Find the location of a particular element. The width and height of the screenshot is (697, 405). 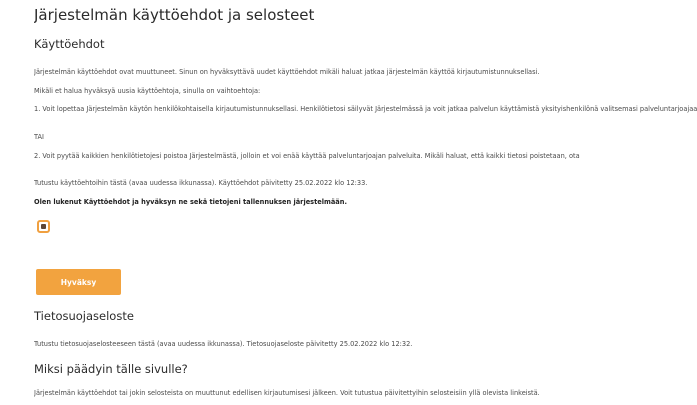

privacy-heading: Tietosuojaseloste is located at coordinates (84, 316).